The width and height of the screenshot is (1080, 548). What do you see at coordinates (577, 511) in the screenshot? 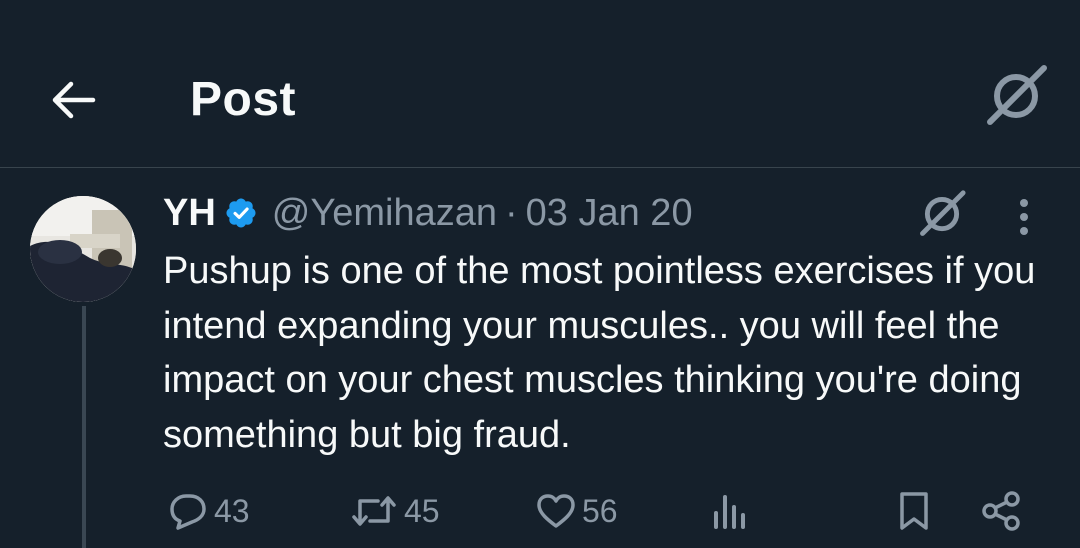
I see `like-button: 56` at bounding box center [577, 511].